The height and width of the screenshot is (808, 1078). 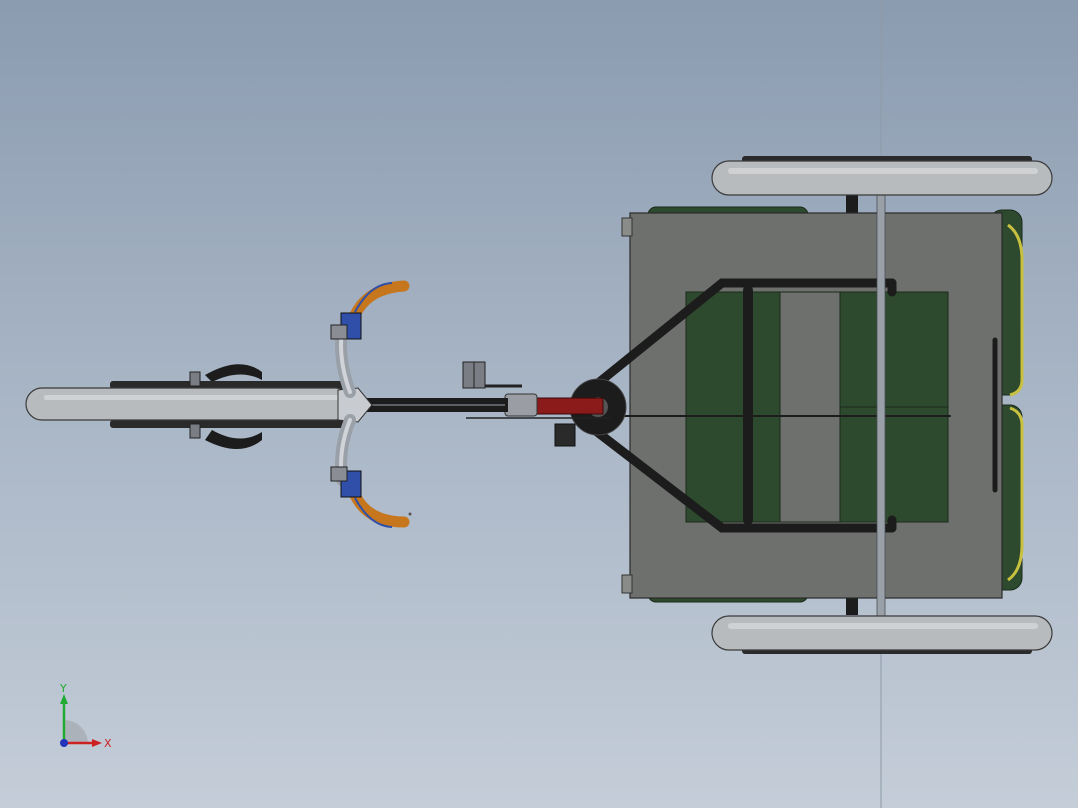 I want to click on rear-wheel-right, so click(x=882, y=634).